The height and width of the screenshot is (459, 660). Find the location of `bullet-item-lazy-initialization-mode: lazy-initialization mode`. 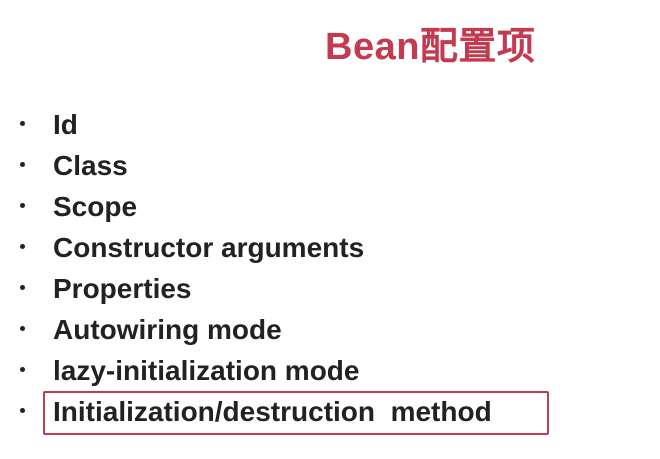

bullet-item-lazy-initialization-mode: lazy-initialization mode is located at coordinates (246, 370).